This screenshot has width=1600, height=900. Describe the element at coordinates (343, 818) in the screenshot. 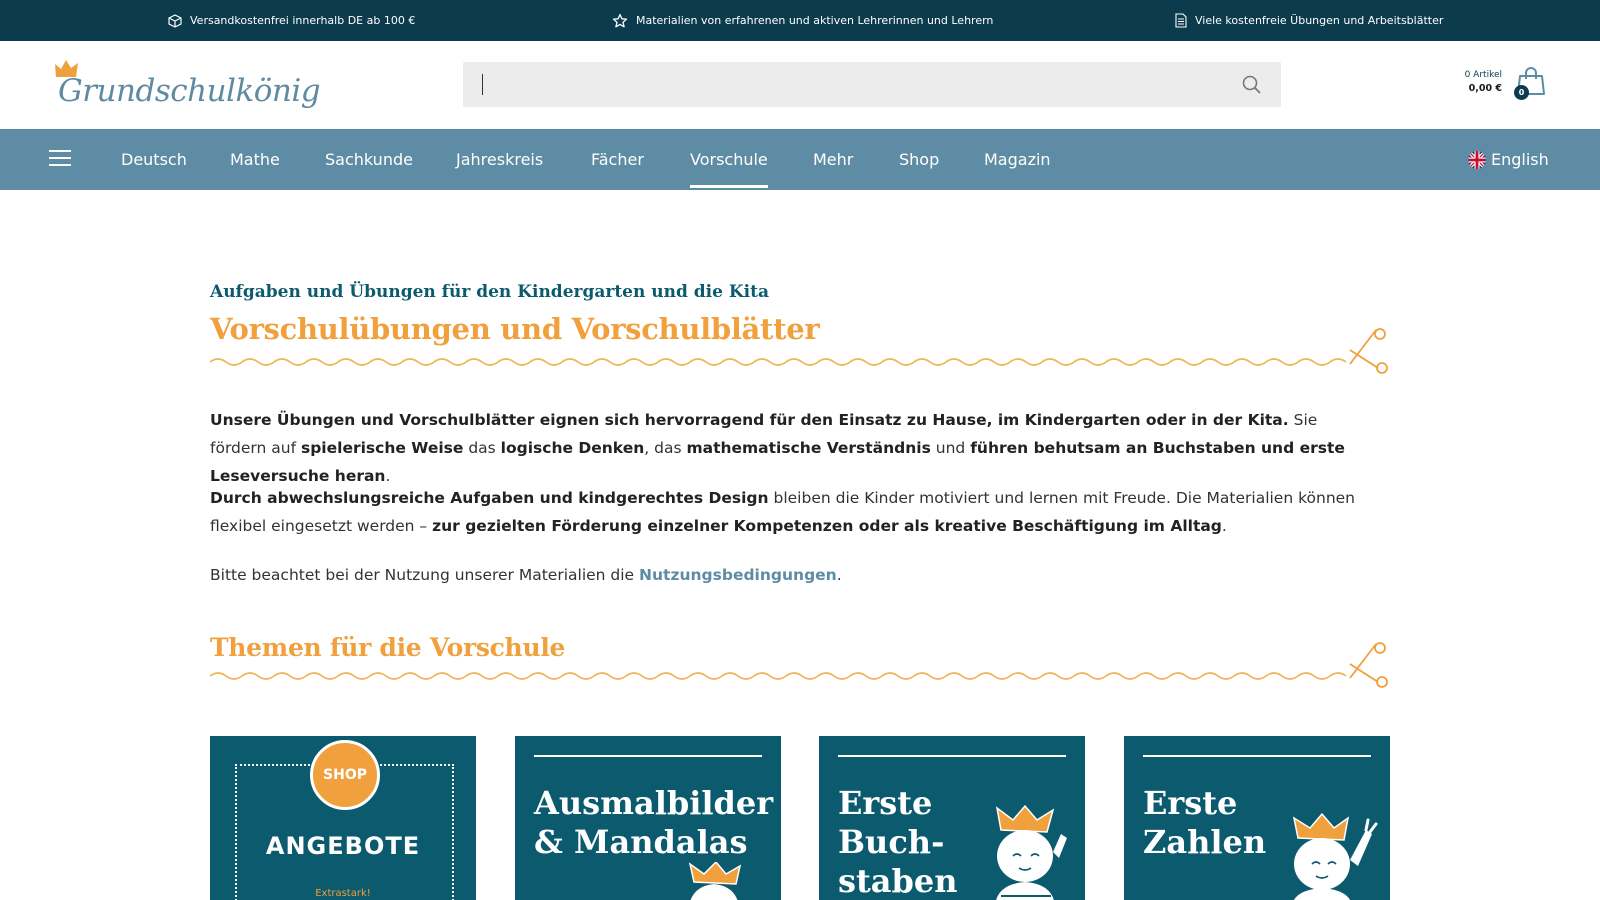

I see `topic-card-angebote: SHOP ANGEBOTE Extrastark!` at that location.